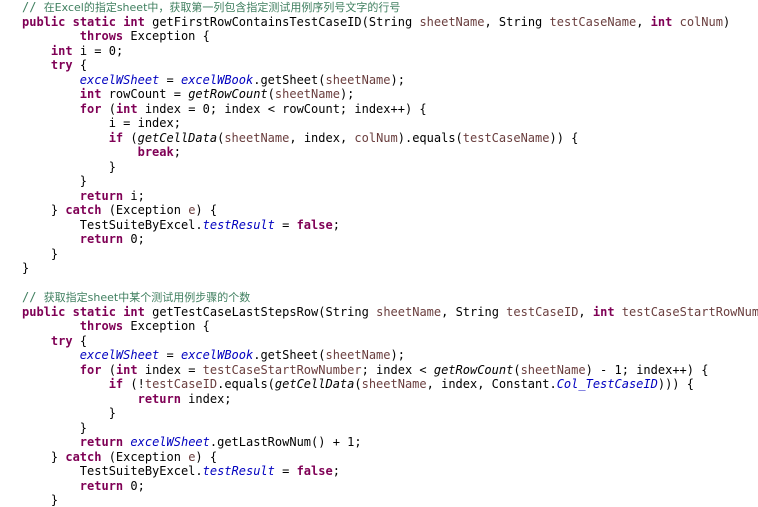 The width and height of the screenshot is (758, 507). What do you see at coordinates (448, 311) in the screenshot?
I see `code-token-plain: ,` at bounding box center [448, 311].